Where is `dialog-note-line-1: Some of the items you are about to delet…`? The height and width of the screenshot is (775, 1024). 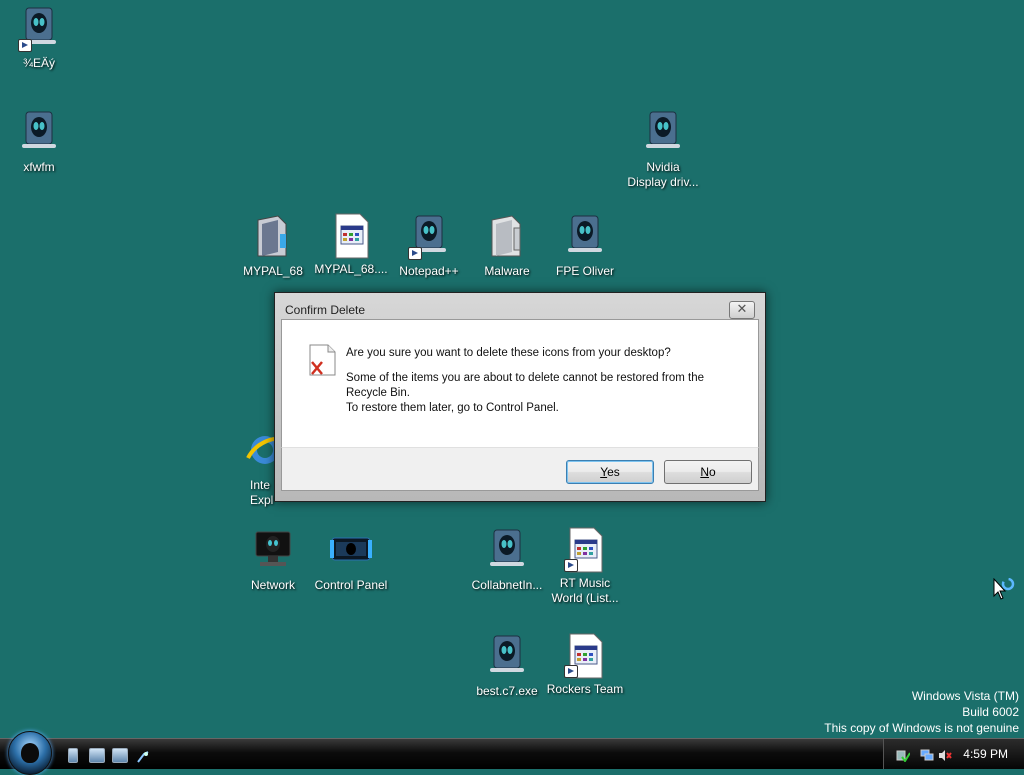 dialog-note-line-1: Some of the items you are about to delet… is located at coordinates (525, 378).